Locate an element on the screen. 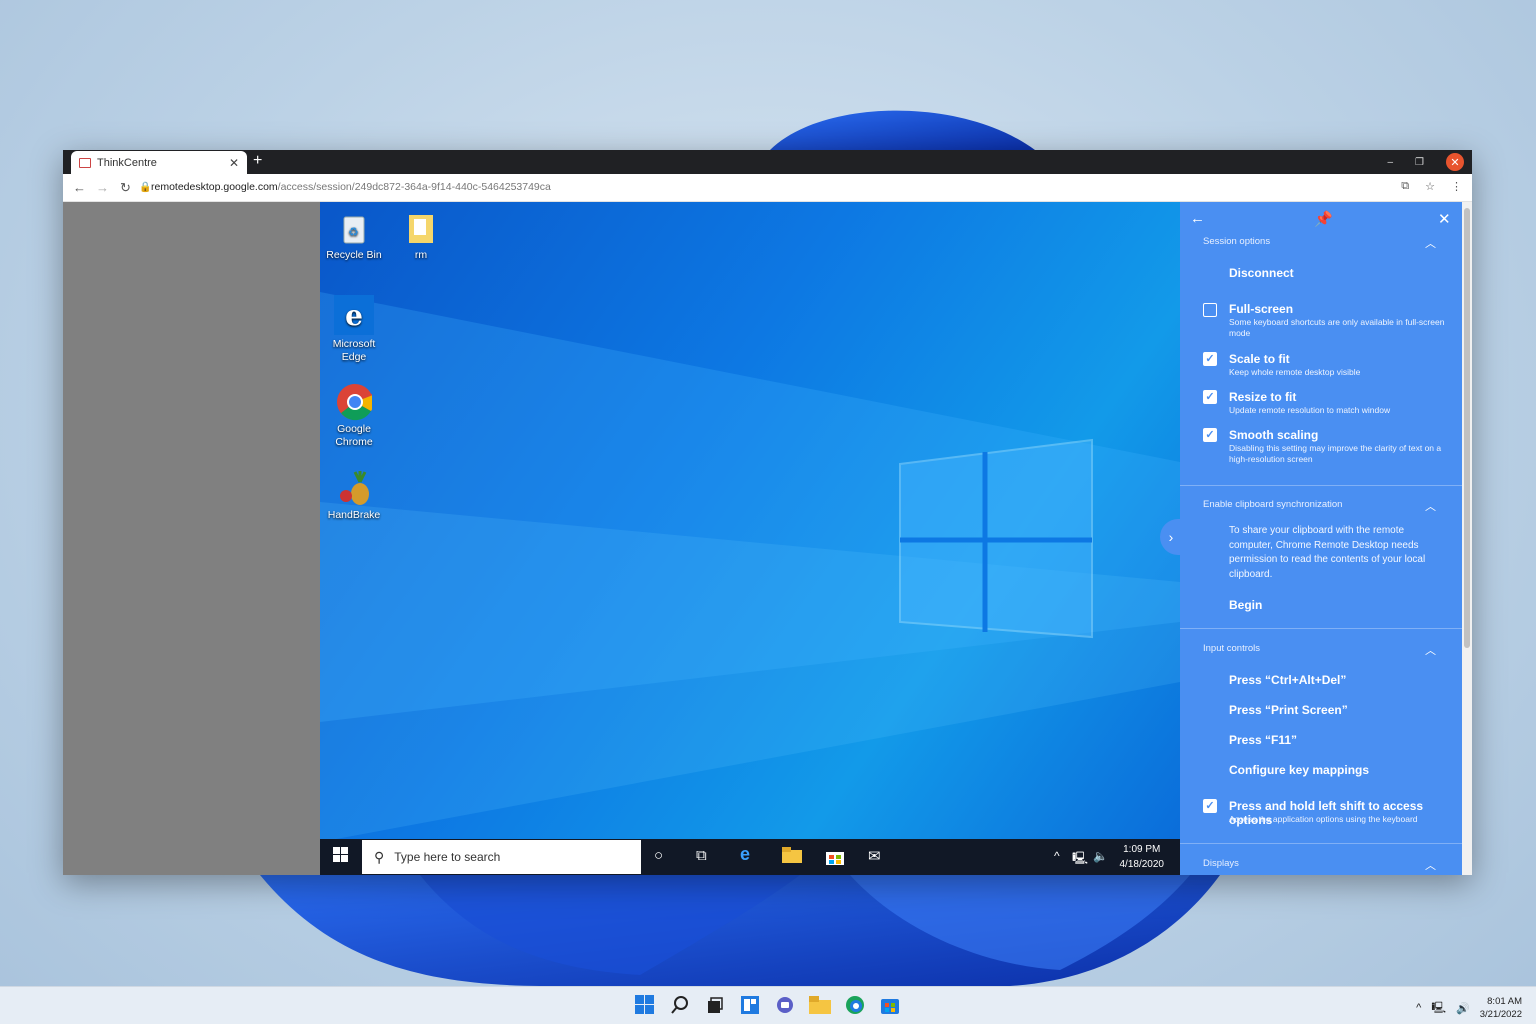 This screenshot has height=1024, width=1536. smooth-scaling-checkbox: ✓ is located at coordinates (1210, 435).